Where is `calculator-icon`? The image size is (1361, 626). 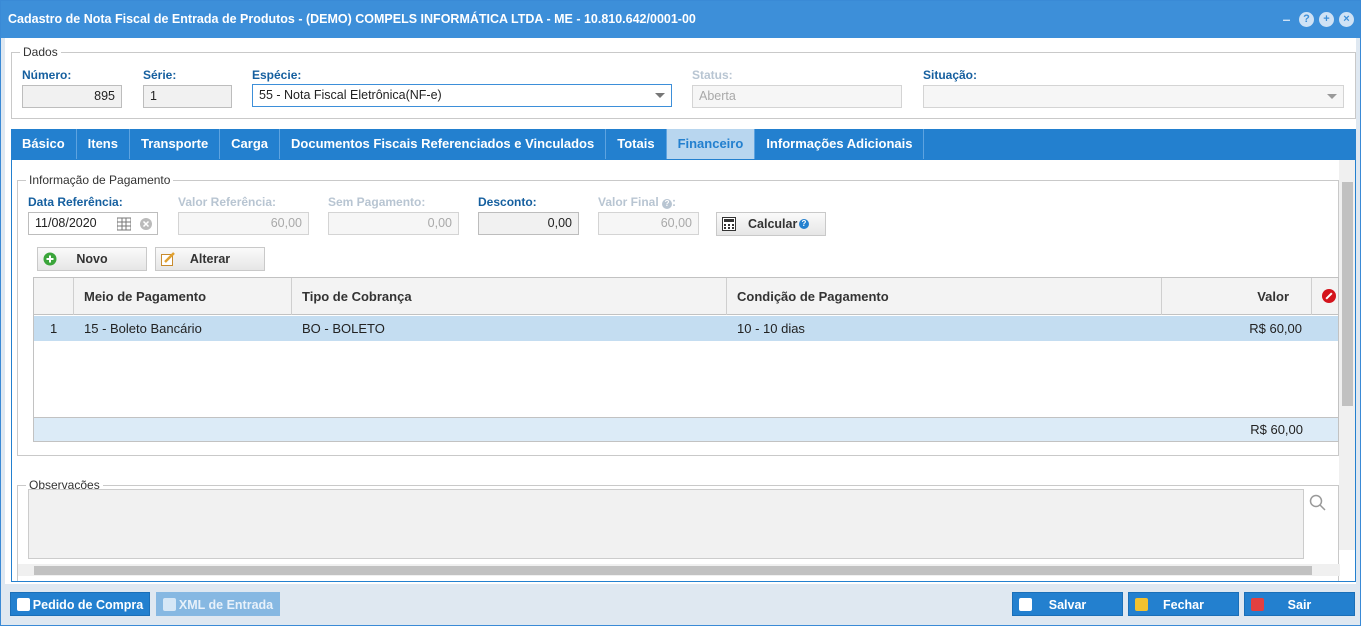 calculator-icon is located at coordinates (729, 224).